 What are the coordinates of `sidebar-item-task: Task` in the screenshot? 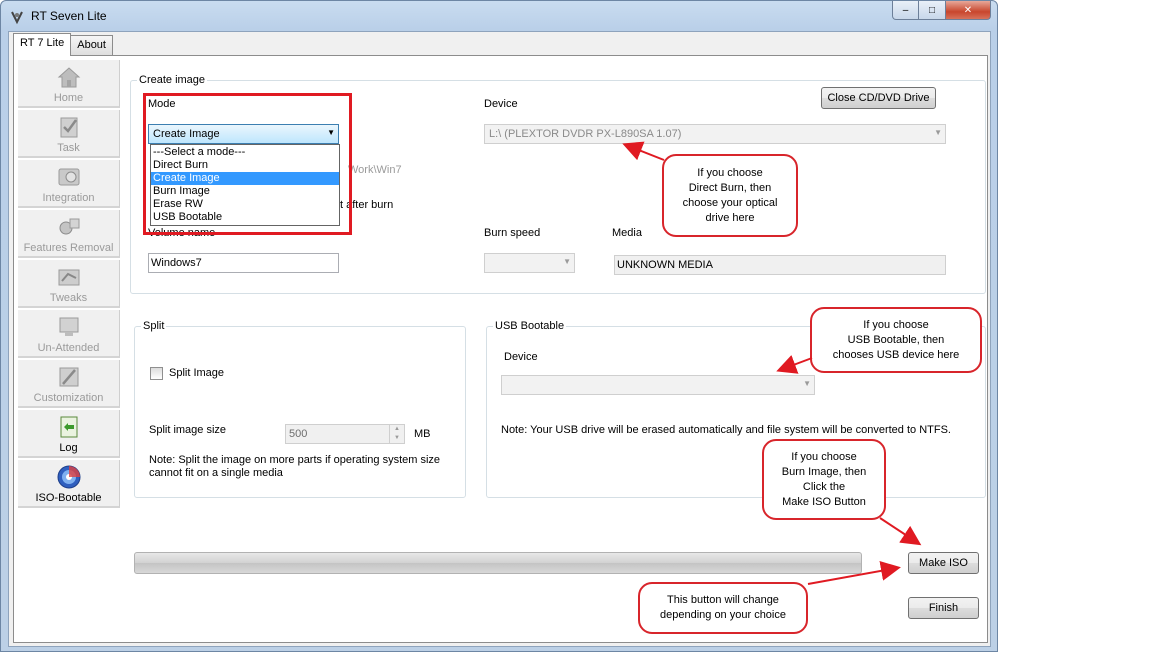 It's located at (69, 134).